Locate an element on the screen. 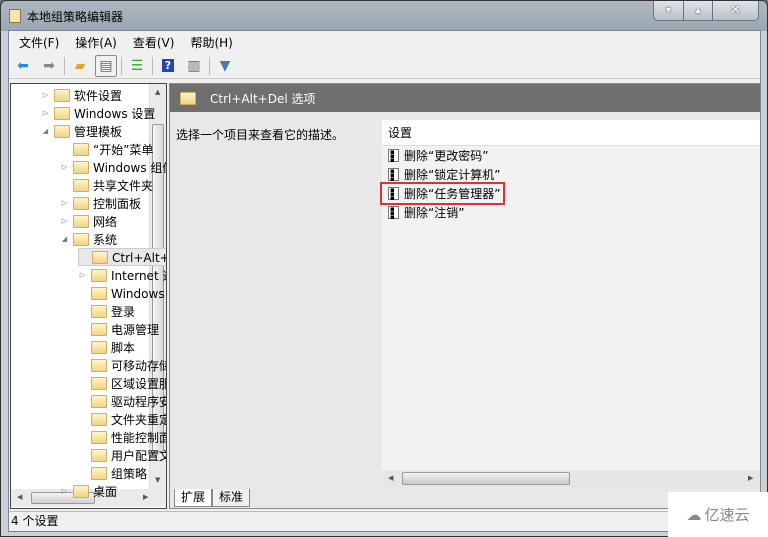 Image resolution: width=768 pixels, height=537 pixels. minimize-button: ▾ is located at coordinates (668, 10).